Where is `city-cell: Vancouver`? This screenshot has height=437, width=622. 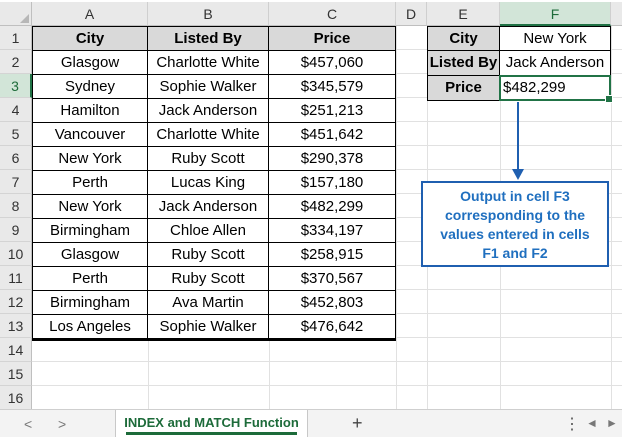
city-cell: Vancouver is located at coordinates (90, 134).